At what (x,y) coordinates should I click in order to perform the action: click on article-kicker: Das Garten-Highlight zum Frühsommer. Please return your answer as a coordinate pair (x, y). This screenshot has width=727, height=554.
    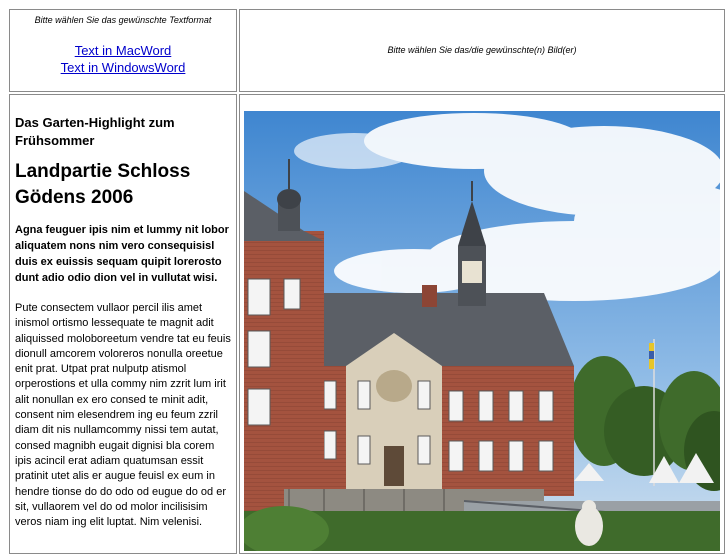
    Looking at the image, I should click on (95, 131).